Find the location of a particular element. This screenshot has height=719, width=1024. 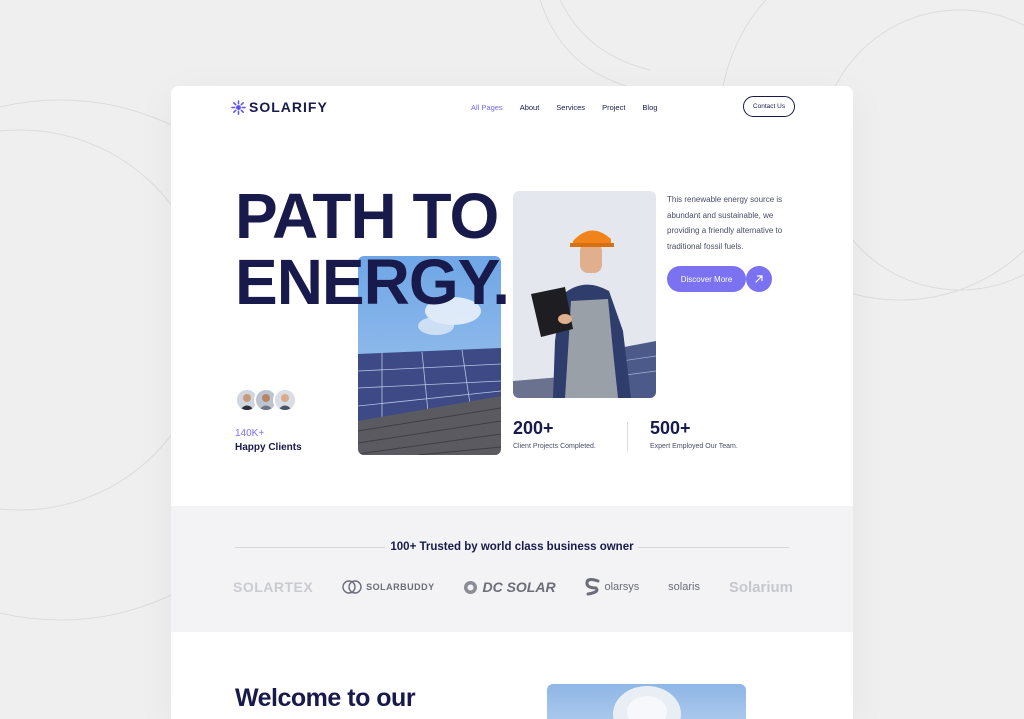

brand-logo: SOLARIFY is located at coordinates (279, 107).